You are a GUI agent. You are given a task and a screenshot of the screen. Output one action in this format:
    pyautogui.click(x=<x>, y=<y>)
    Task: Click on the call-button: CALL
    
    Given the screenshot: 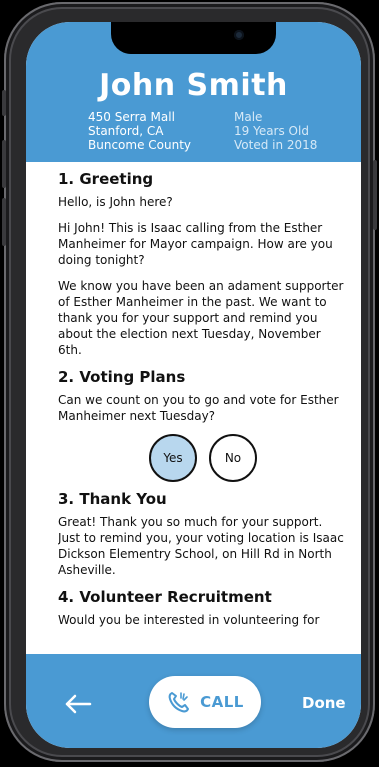 What is the action you would take?
    pyautogui.click(x=205, y=702)
    